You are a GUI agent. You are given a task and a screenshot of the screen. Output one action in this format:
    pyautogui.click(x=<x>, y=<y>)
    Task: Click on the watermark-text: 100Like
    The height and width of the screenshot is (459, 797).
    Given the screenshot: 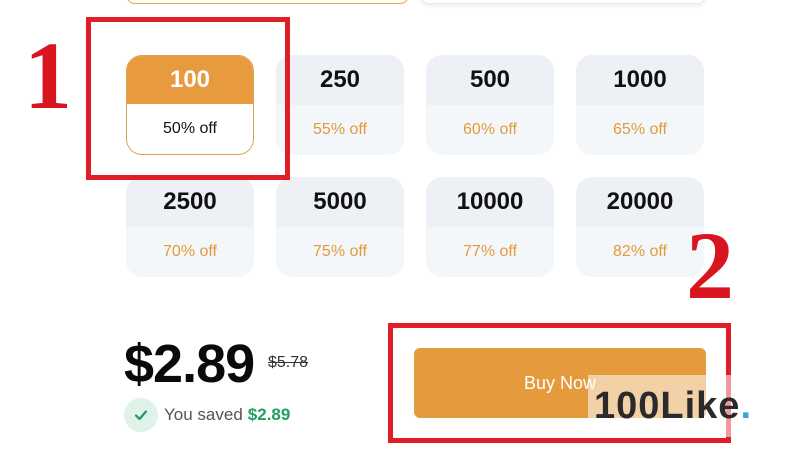 What is the action you would take?
    pyautogui.click(x=667, y=405)
    